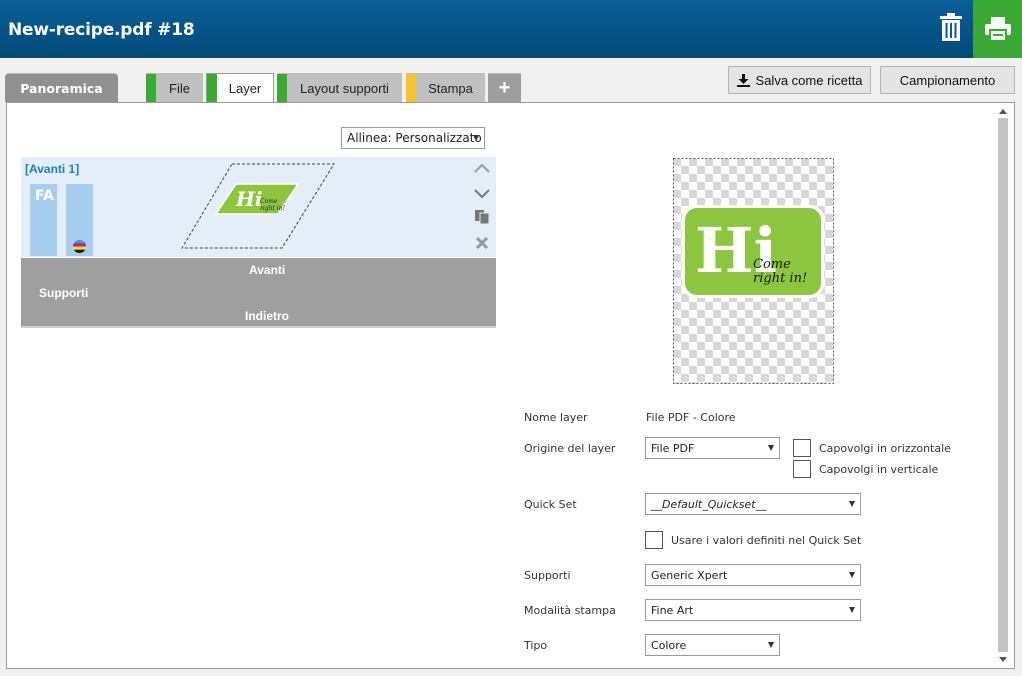  What do you see at coordinates (753, 575) in the screenshot?
I see `media-select: Generic Xpert` at bounding box center [753, 575].